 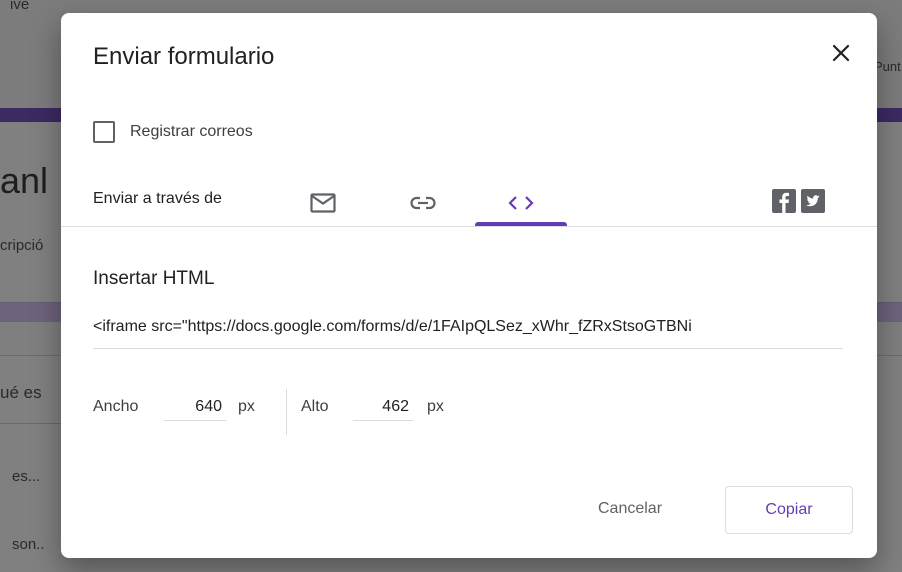 I want to click on facebook-icon, so click(x=784, y=202).